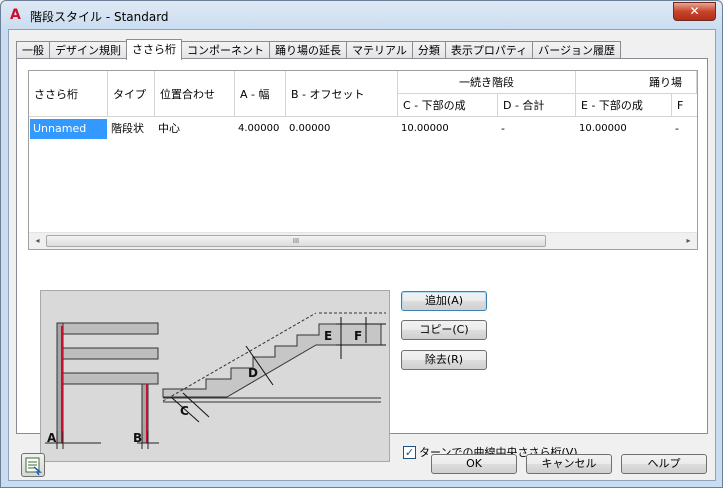 The width and height of the screenshot is (723, 488). Describe the element at coordinates (444, 330) in the screenshot. I see `copy-button: コピー(C)` at that location.